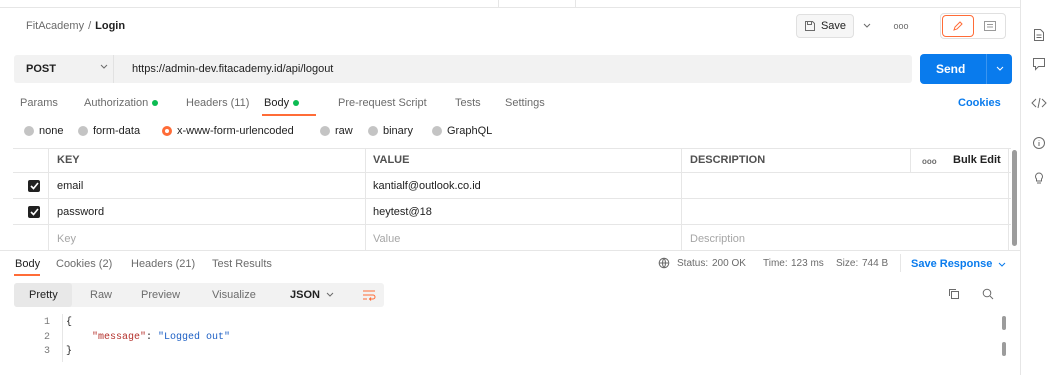 The height and width of the screenshot is (375, 1054). Describe the element at coordinates (167, 131) in the screenshot. I see `radio-circle-selected` at that location.